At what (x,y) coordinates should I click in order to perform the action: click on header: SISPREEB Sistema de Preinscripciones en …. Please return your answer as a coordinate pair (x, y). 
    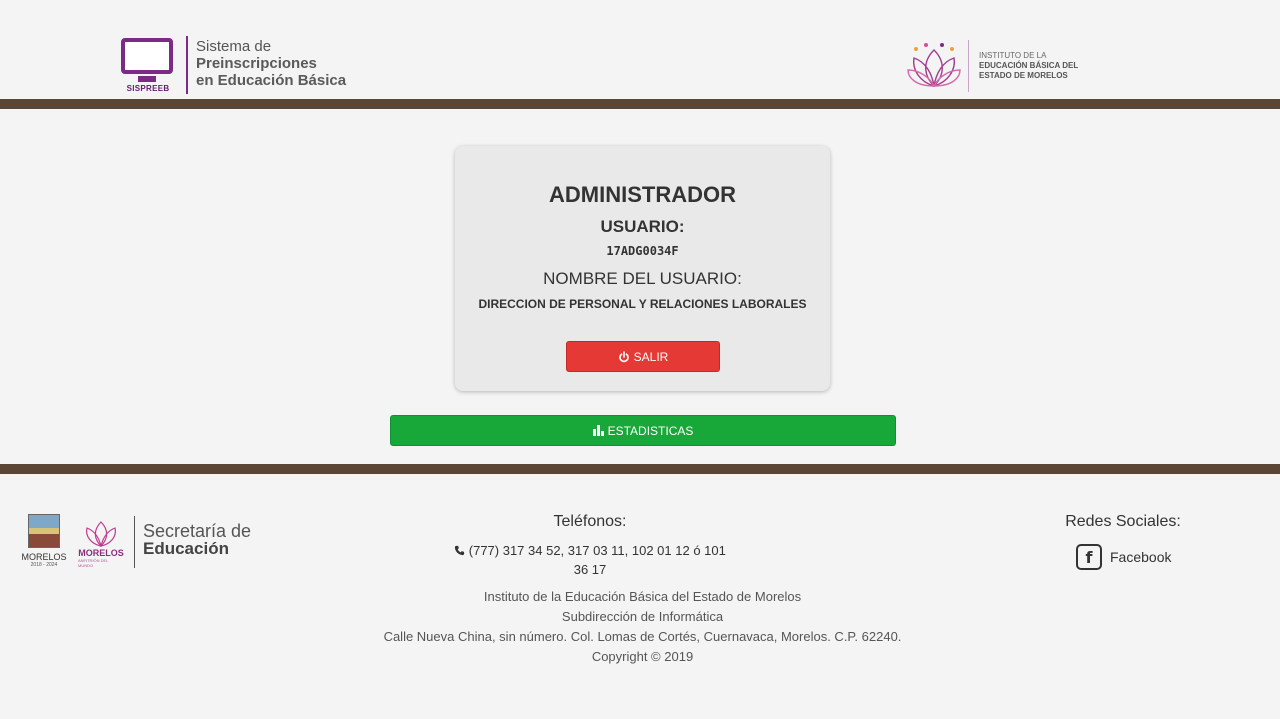
    Looking at the image, I should click on (640, 49).